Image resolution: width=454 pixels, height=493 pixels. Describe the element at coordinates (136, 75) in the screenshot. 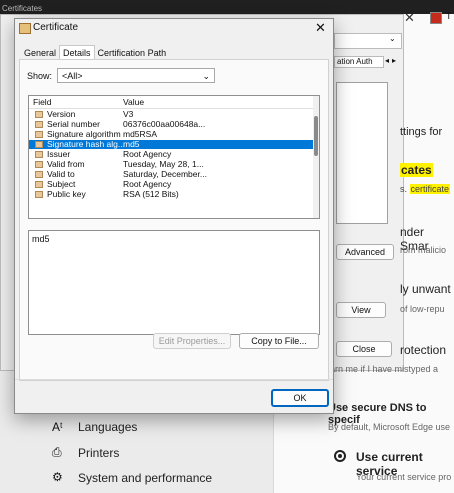

I see `show-select: <All> ⌄` at that location.